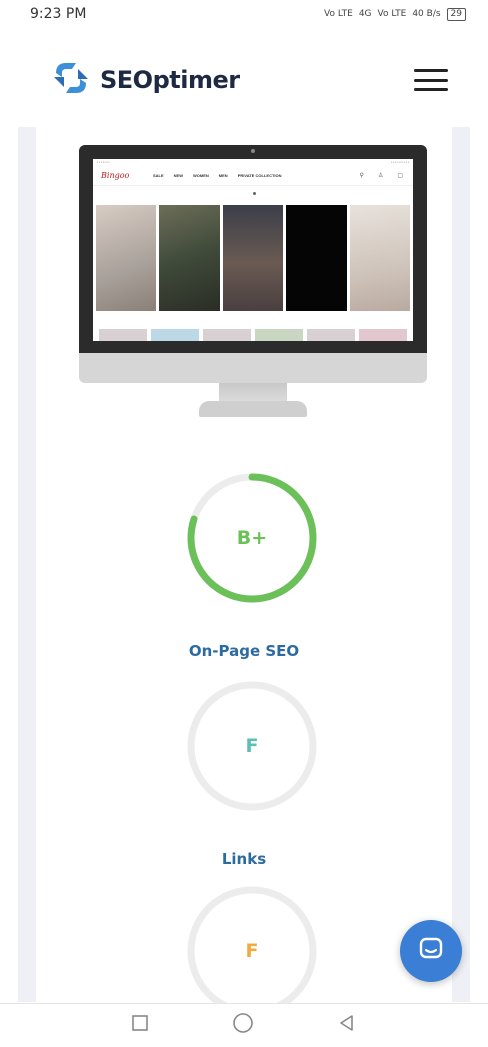 Image resolution: width=488 pixels, height=1047 pixels. What do you see at coordinates (170, 80) in the screenshot?
I see `brand-name: SEOptimer` at bounding box center [170, 80].